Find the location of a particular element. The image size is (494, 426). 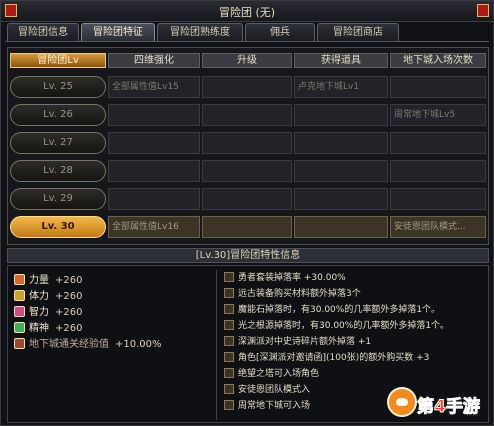

bonus-row: 角色[深渊派对邀请函](100张)的额外购买数 +3 is located at coordinates (355, 358).